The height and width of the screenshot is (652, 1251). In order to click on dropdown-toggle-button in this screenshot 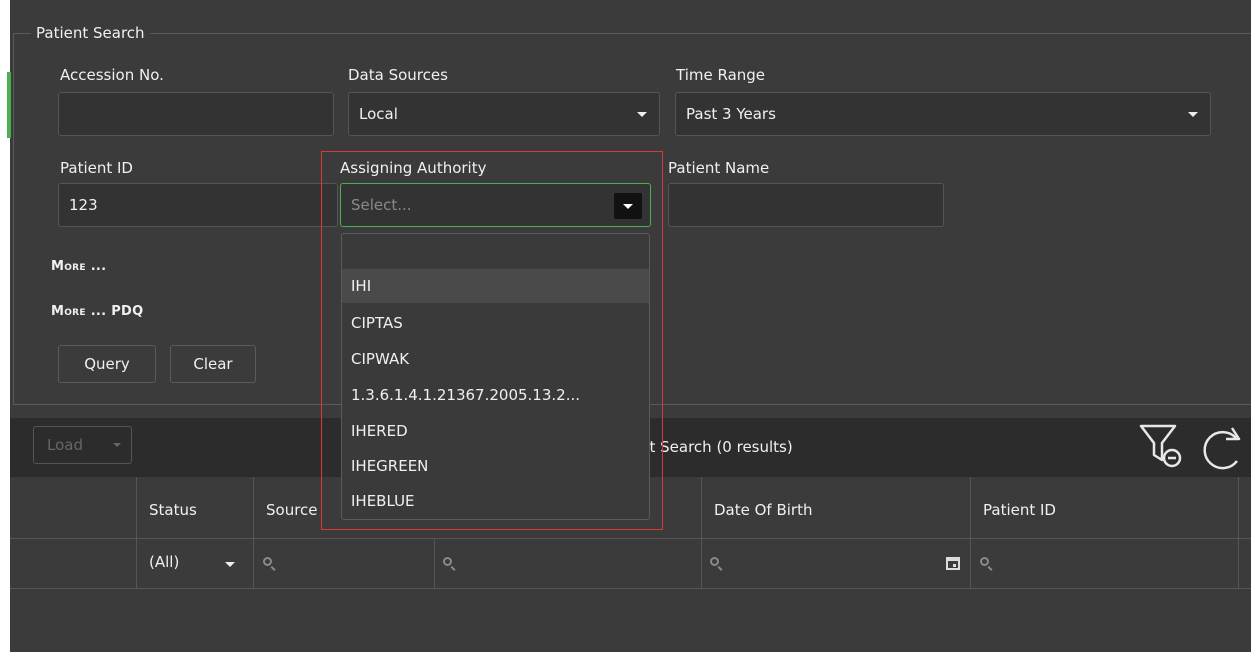, I will do `click(628, 206)`.